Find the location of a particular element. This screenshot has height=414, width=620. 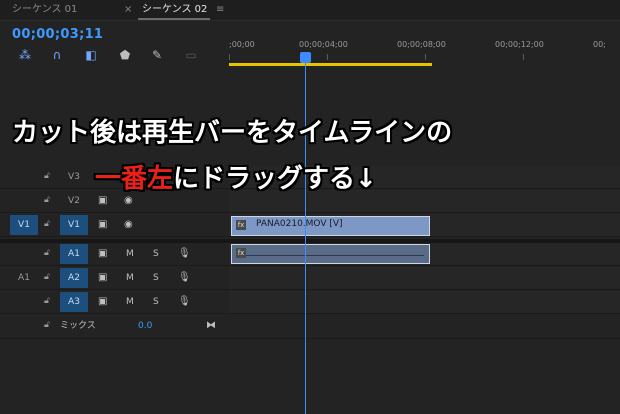

track-a2: A1 🔓︎ A2 ▣ M S 🎙︎ is located at coordinates (310, 278).